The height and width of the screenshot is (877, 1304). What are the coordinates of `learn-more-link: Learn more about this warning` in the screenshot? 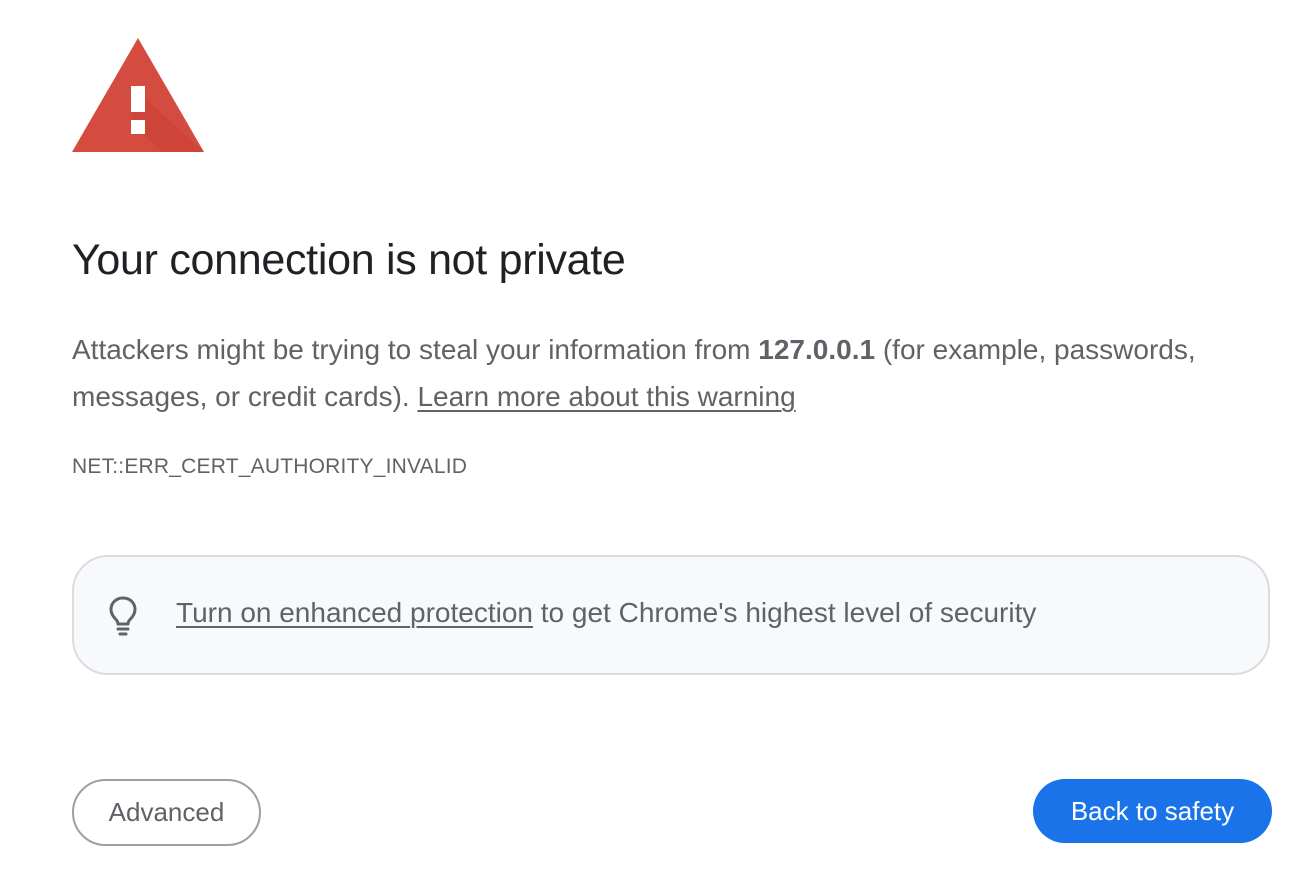 It's located at (606, 396).